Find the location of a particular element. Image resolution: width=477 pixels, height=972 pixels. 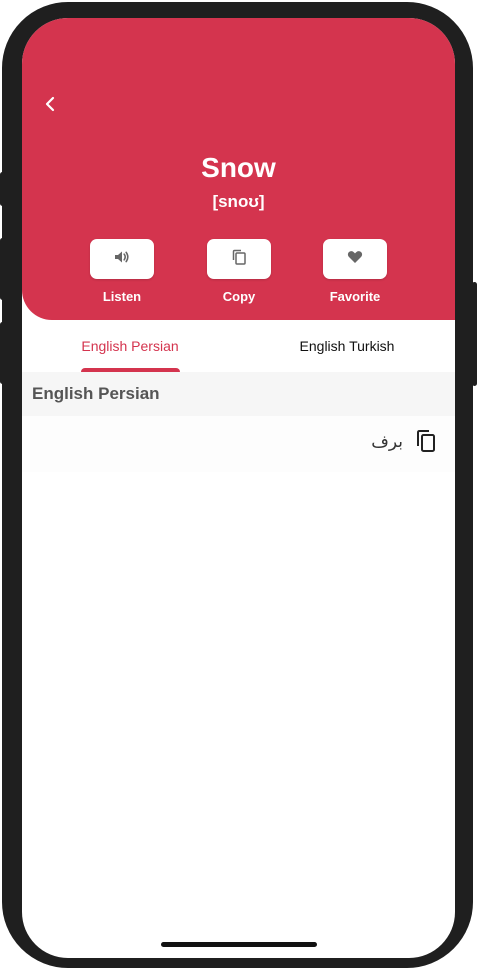

side-button-mute is located at coordinates (2, 189).